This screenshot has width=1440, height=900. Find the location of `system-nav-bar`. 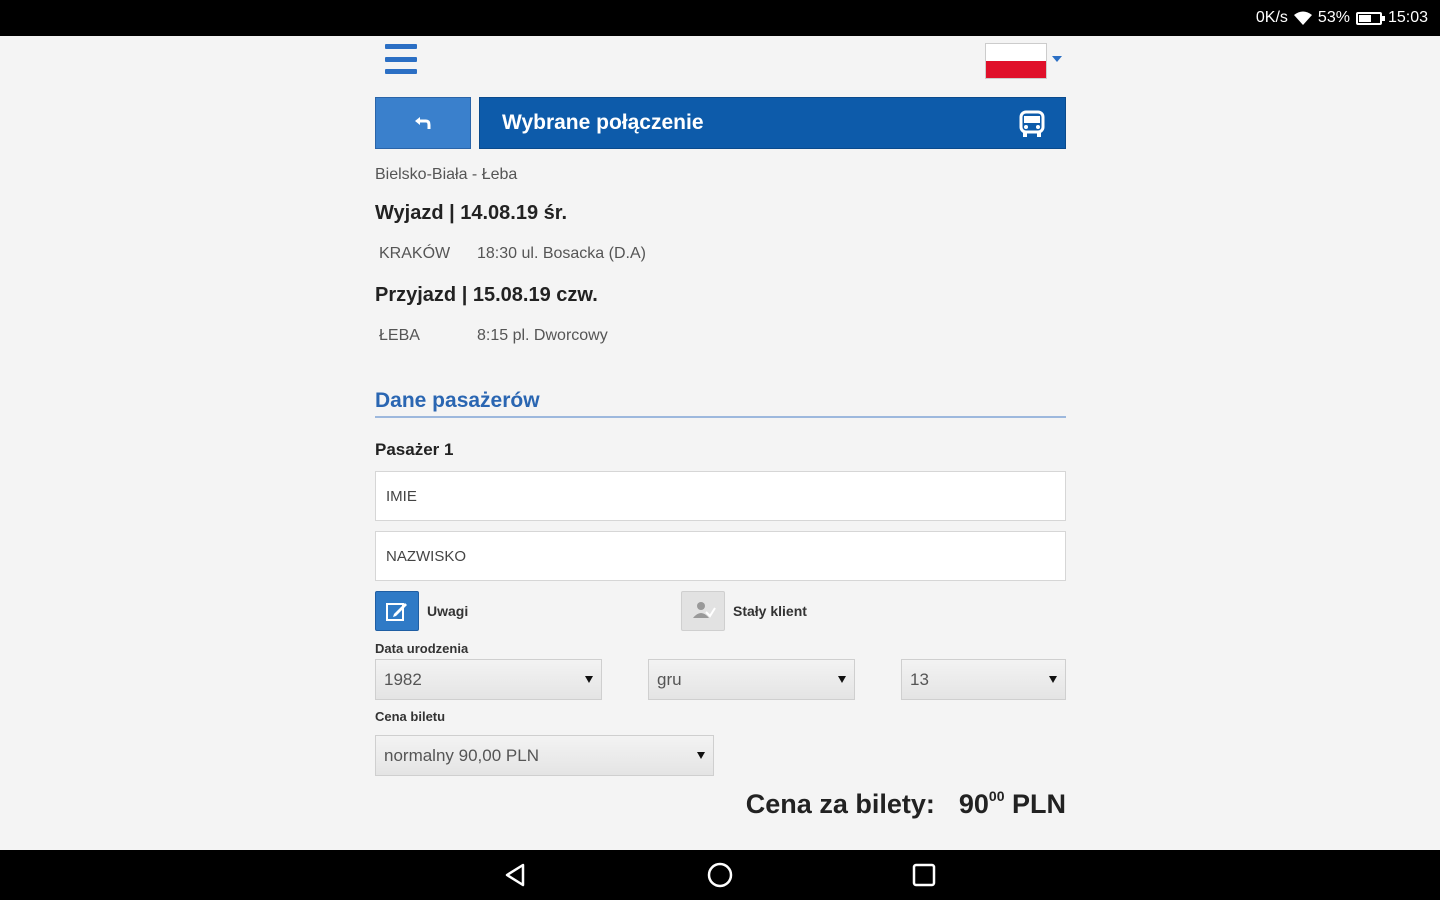

system-nav-bar is located at coordinates (720, 875).